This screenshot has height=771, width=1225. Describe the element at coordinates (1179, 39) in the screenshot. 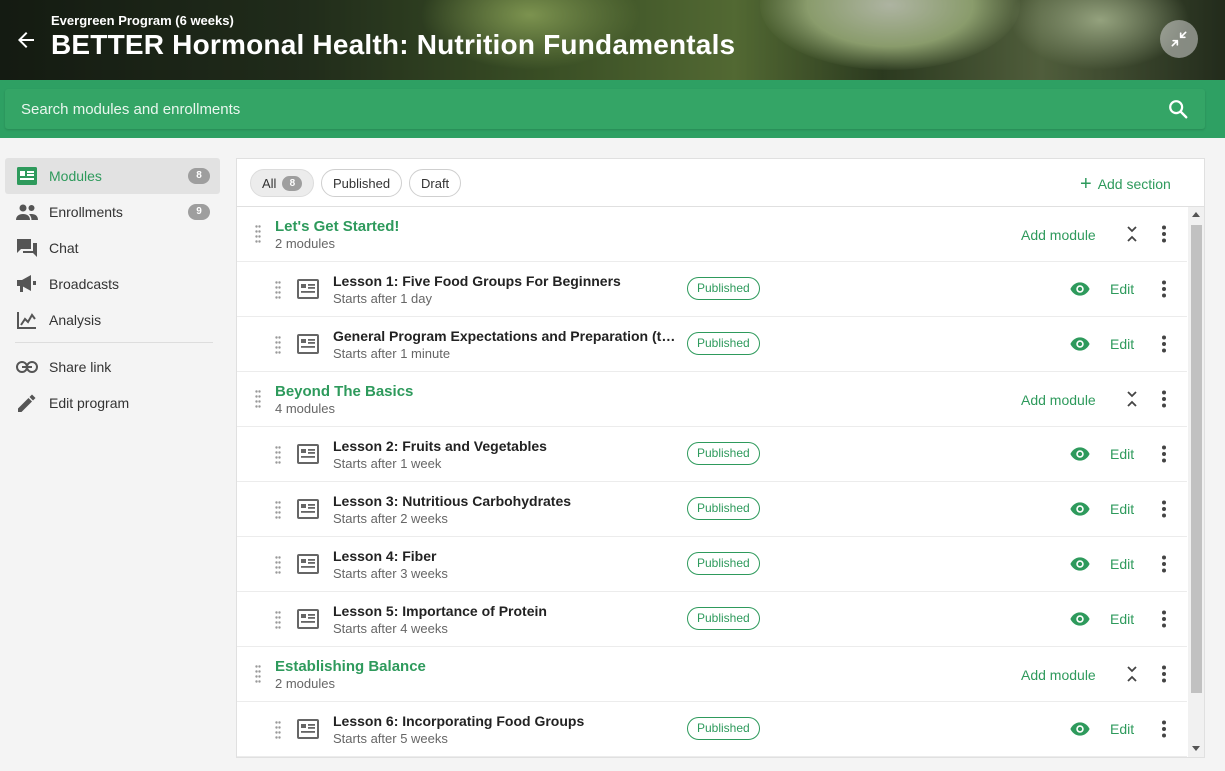

I see `collapse-header-button` at that location.